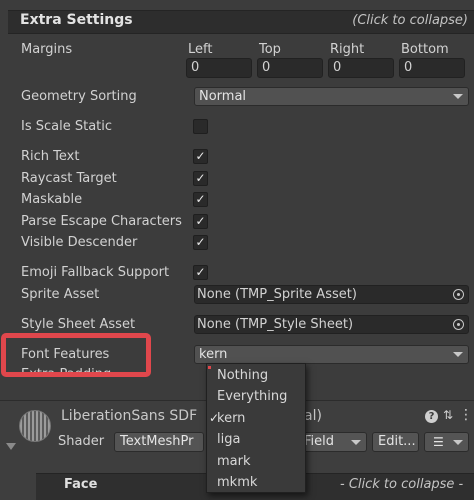 This screenshot has height=500, width=474. Describe the element at coordinates (69, 178) in the screenshot. I see `raycast-target-label: Raycast Target` at that location.